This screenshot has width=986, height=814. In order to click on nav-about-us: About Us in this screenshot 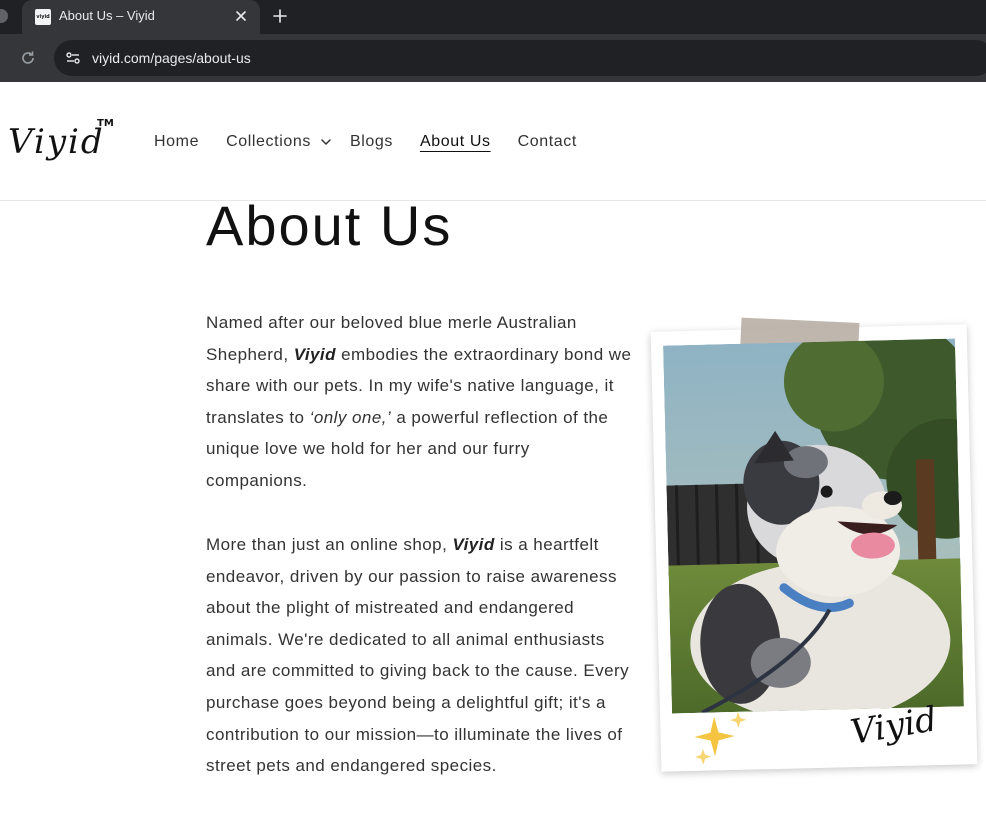, I will do `click(455, 142)`.